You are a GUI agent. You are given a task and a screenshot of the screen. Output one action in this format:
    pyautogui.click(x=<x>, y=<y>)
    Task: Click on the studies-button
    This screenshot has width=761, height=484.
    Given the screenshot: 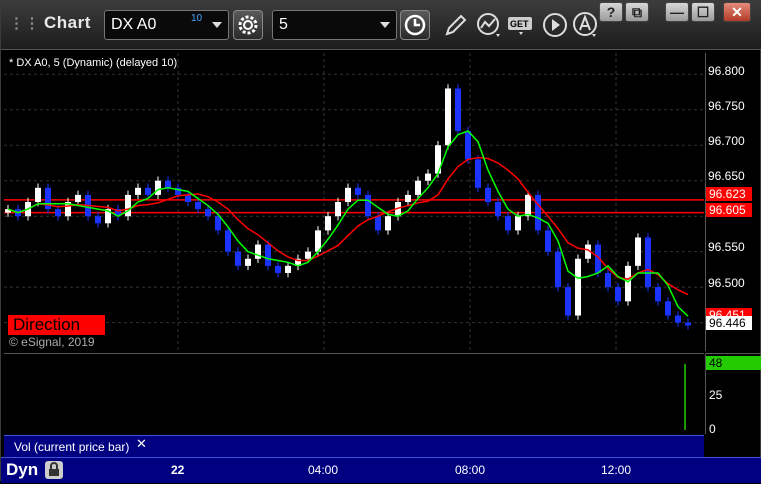 What is the action you would take?
    pyautogui.click(x=488, y=25)
    